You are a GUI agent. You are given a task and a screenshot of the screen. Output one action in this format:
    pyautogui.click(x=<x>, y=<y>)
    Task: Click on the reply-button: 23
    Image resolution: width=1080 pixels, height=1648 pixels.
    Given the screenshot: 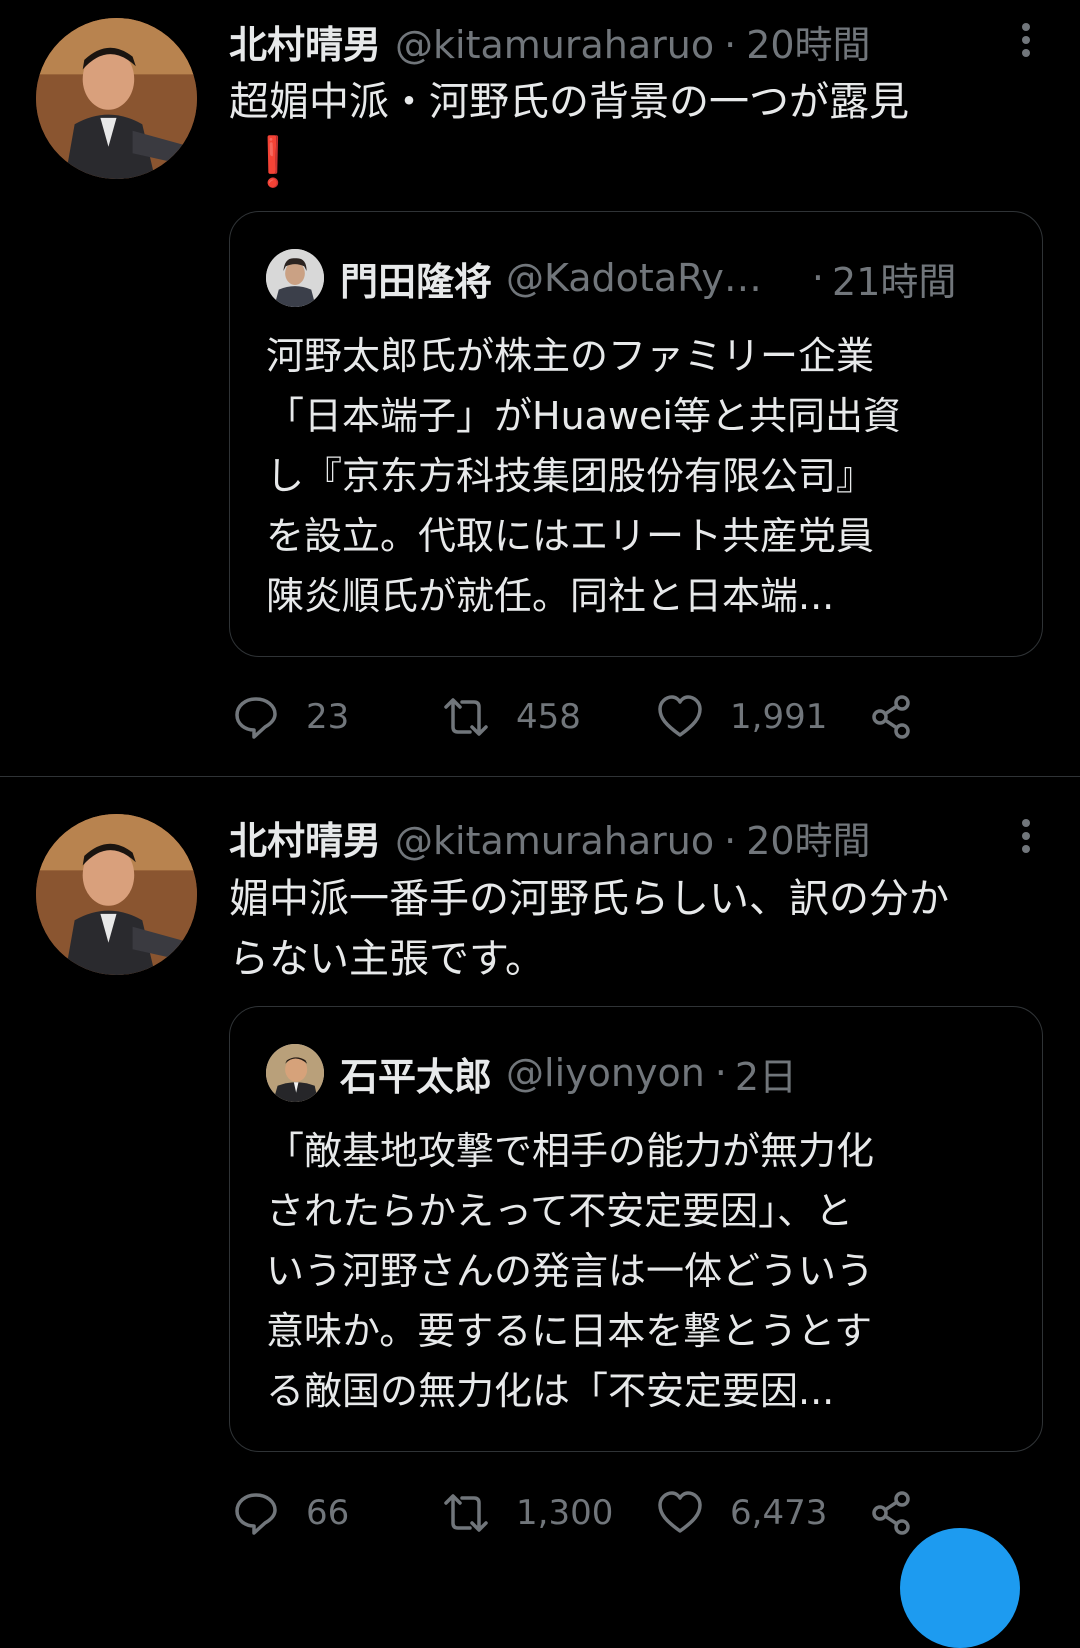 What is the action you would take?
    pyautogui.click(x=290, y=717)
    